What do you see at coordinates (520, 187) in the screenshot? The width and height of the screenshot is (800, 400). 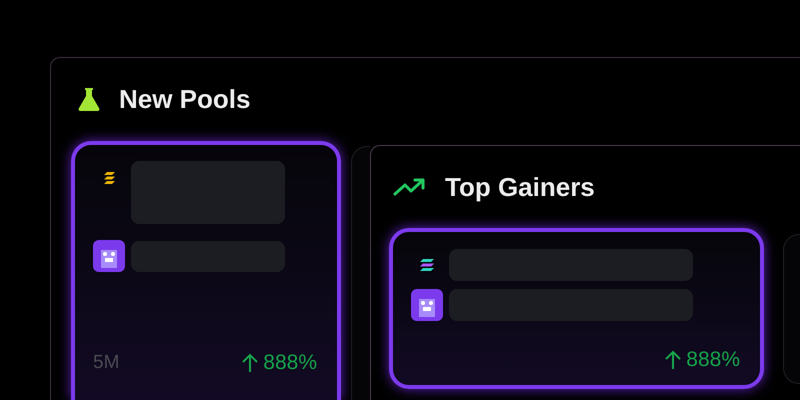 I see `panel-title: Top Gainers` at bounding box center [520, 187].